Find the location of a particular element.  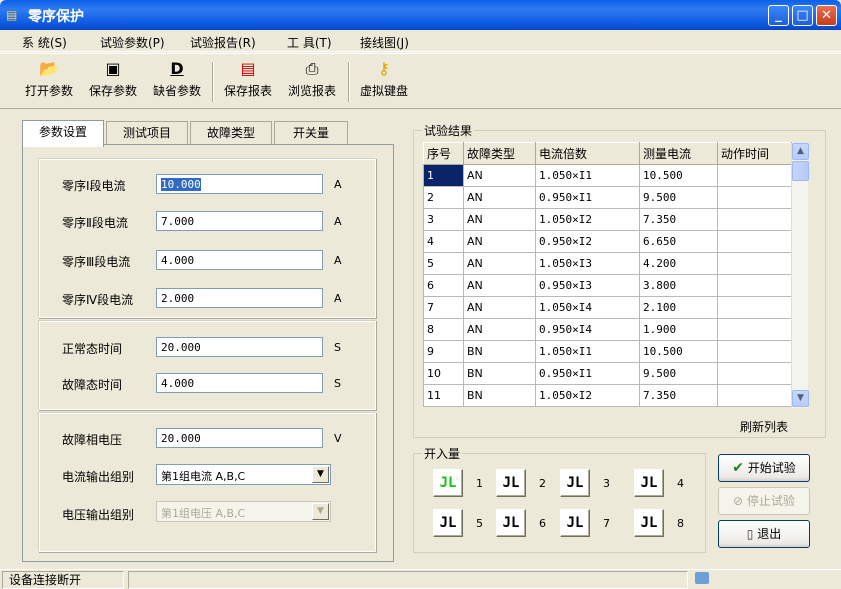

col-fault-type: 故障类型 is located at coordinates (499, 153).